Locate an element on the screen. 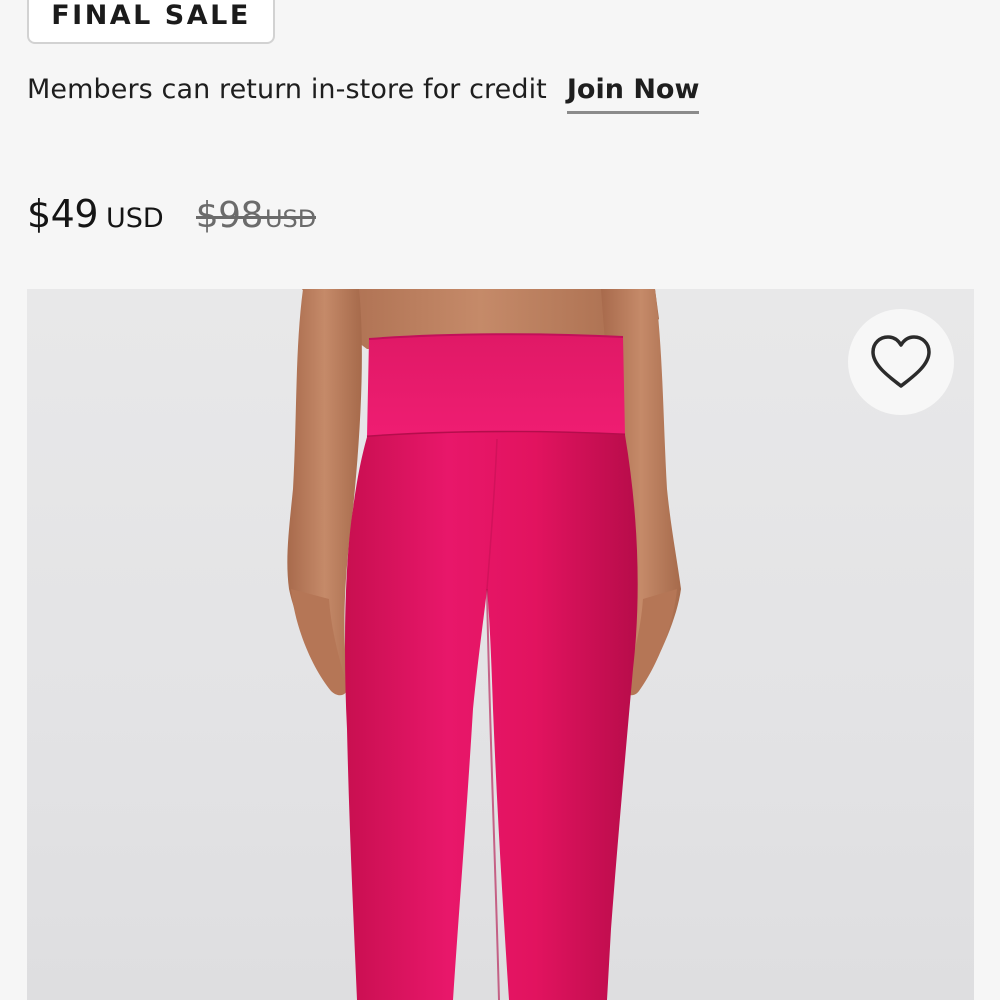  final-sale-label: FINAL SALE is located at coordinates (151, 15).